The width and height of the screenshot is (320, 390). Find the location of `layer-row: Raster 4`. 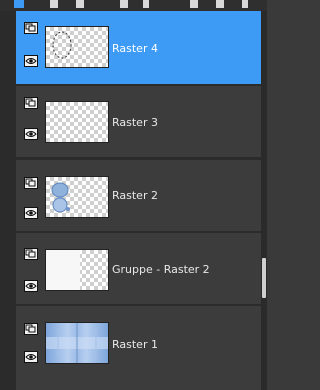

layer-row: Raster 4 is located at coordinates (138, 48).